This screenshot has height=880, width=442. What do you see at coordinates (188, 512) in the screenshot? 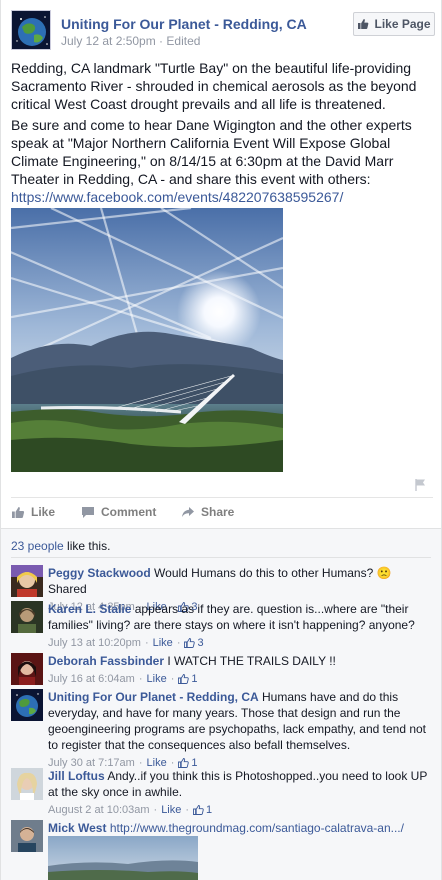
I see `share-arrow-icon` at bounding box center [188, 512].